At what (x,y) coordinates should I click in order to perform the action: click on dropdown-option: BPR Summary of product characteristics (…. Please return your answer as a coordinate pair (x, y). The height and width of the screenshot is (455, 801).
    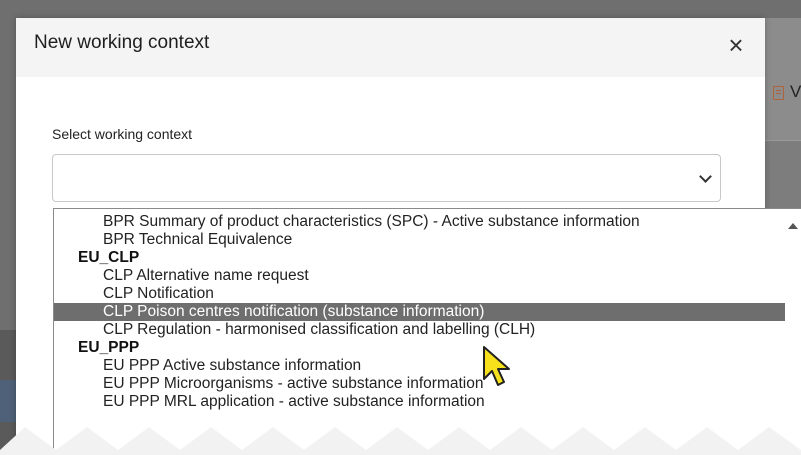
    Looking at the image, I should click on (419, 222).